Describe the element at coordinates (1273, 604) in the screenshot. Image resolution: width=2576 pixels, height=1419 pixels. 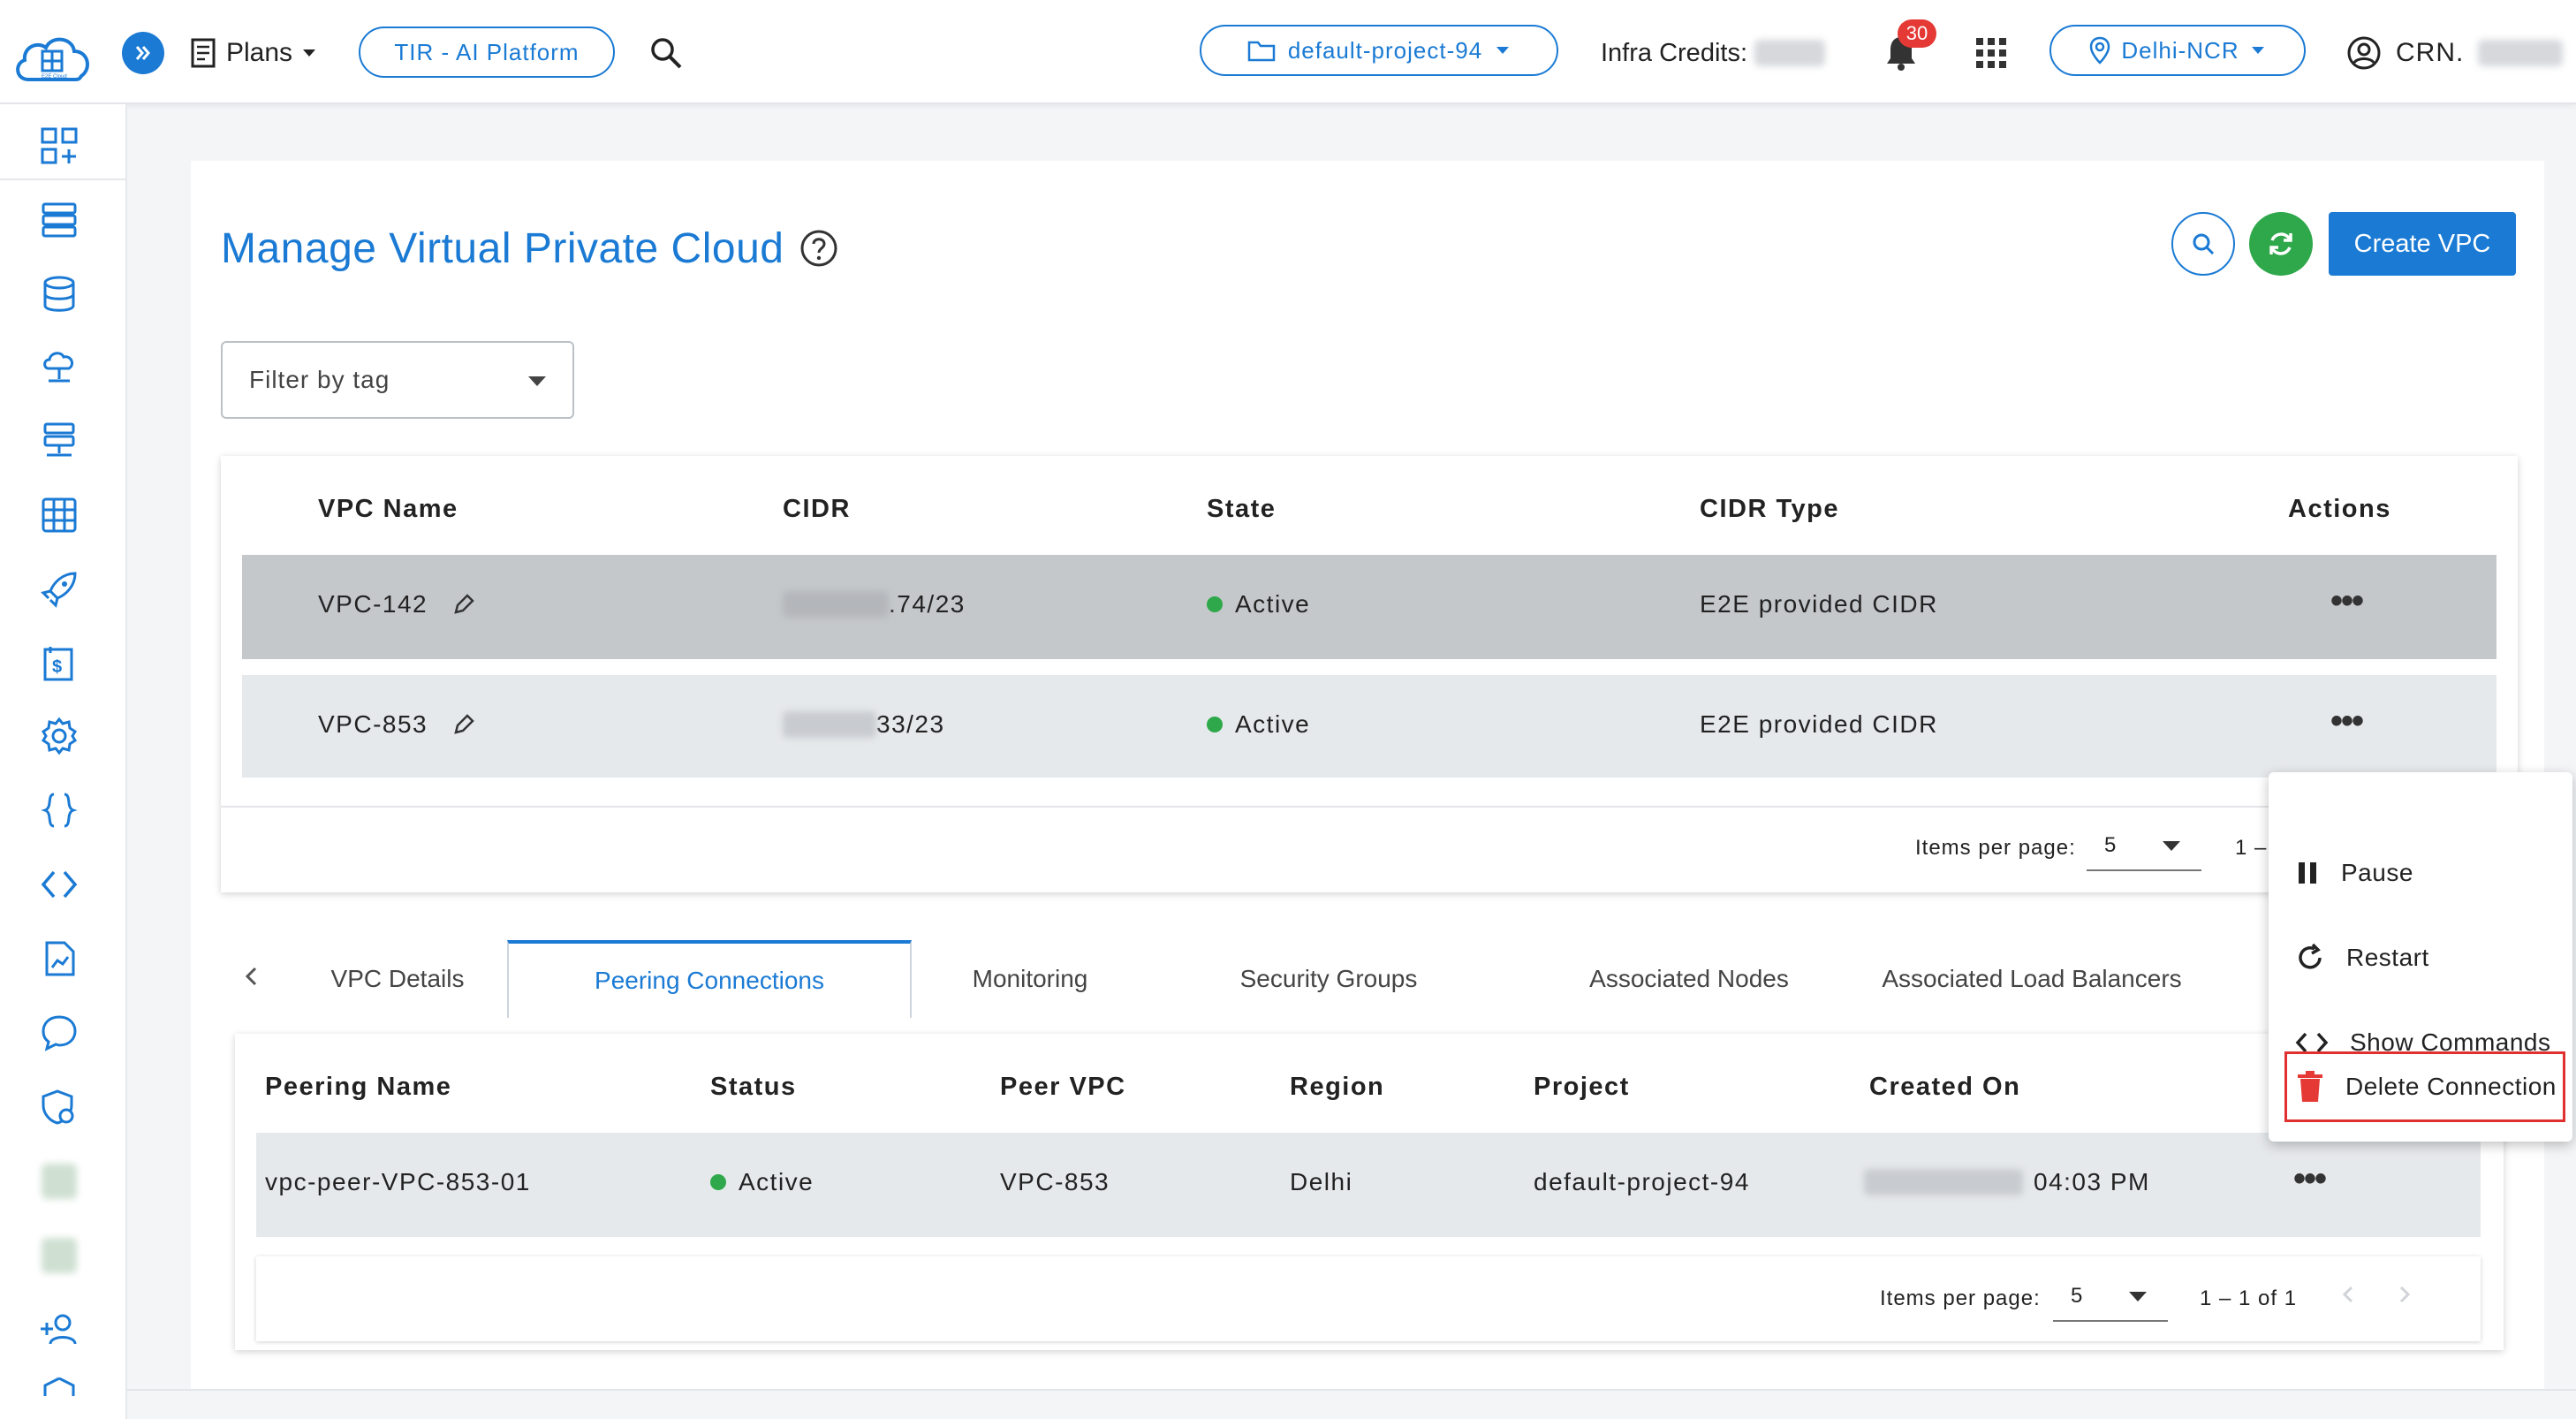
I see `state-text: Active` at that location.